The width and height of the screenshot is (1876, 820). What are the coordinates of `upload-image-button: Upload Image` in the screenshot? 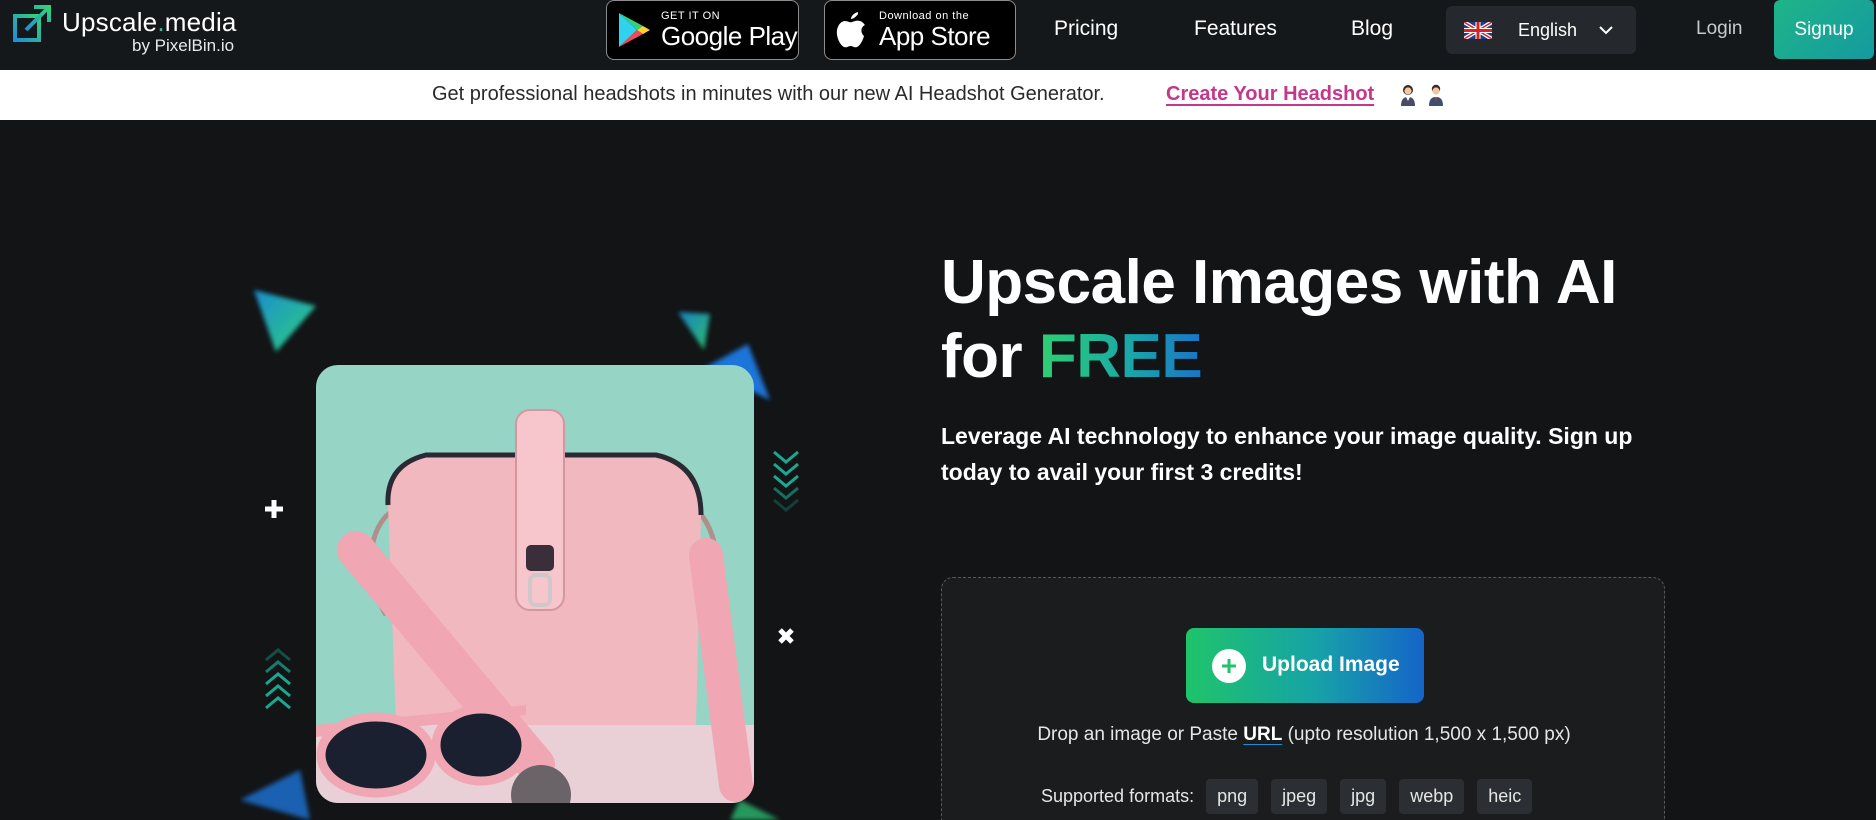 It's located at (1305, 665).